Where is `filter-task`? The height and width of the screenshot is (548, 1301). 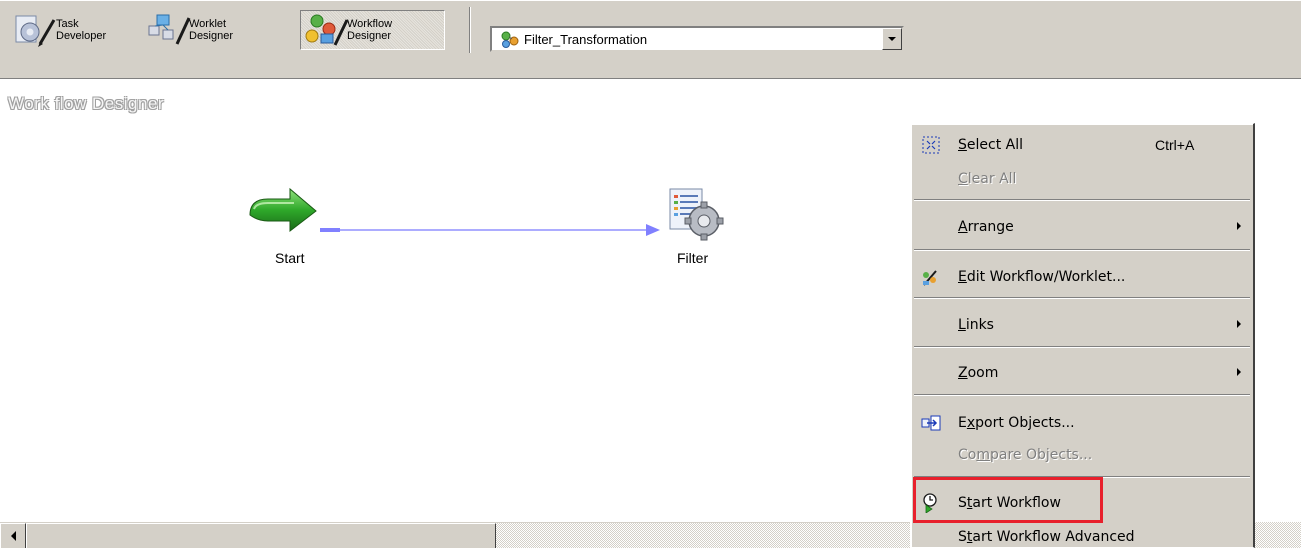
filter-task is located at coordinates (697, 215).